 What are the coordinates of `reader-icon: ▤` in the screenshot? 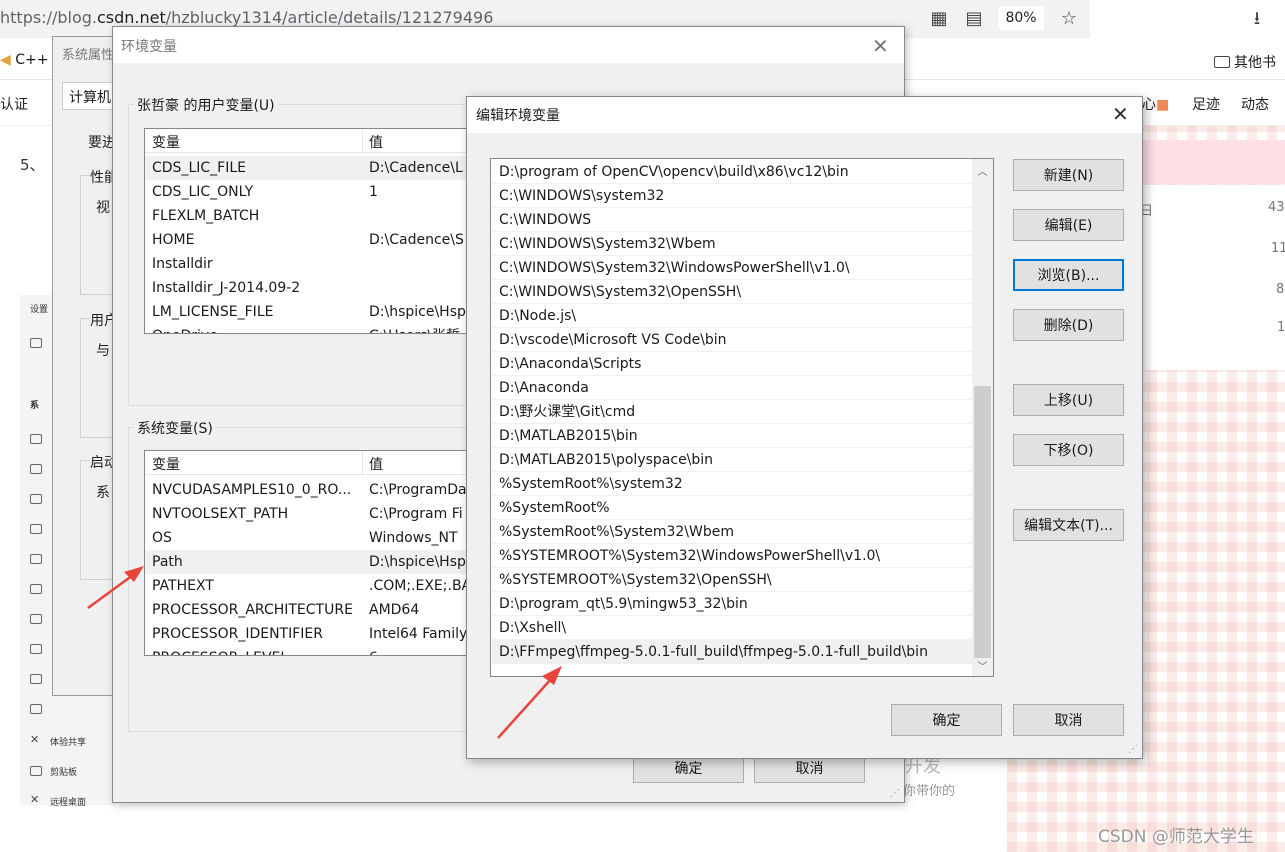 It's located at (974, 19).